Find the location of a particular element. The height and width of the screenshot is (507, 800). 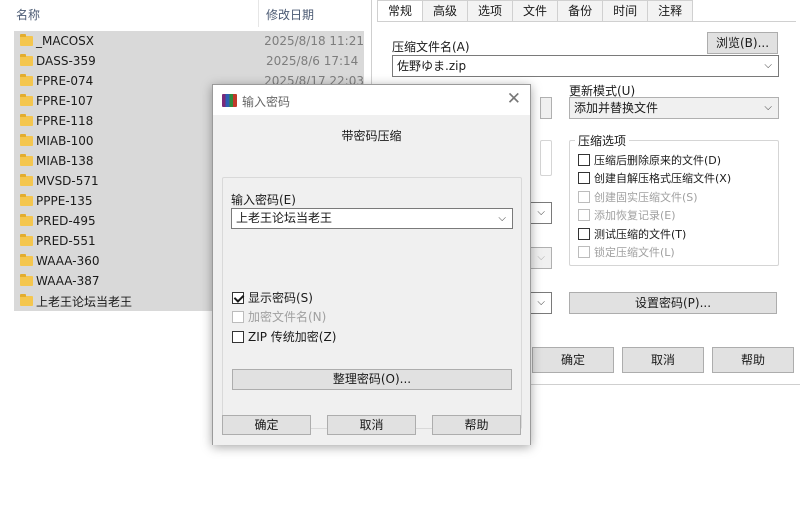

dialog-title: 输入密码 is located at coordinates (266, 102).